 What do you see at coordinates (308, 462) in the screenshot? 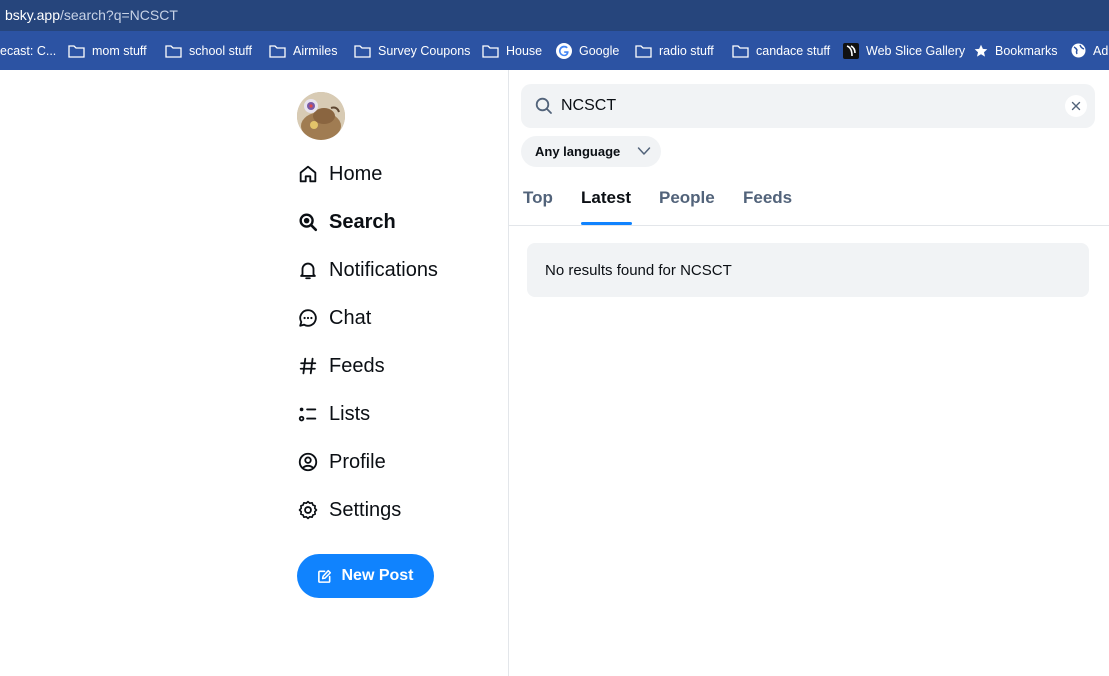
I see `user-circle-icon` at bounding box center [308, 462].